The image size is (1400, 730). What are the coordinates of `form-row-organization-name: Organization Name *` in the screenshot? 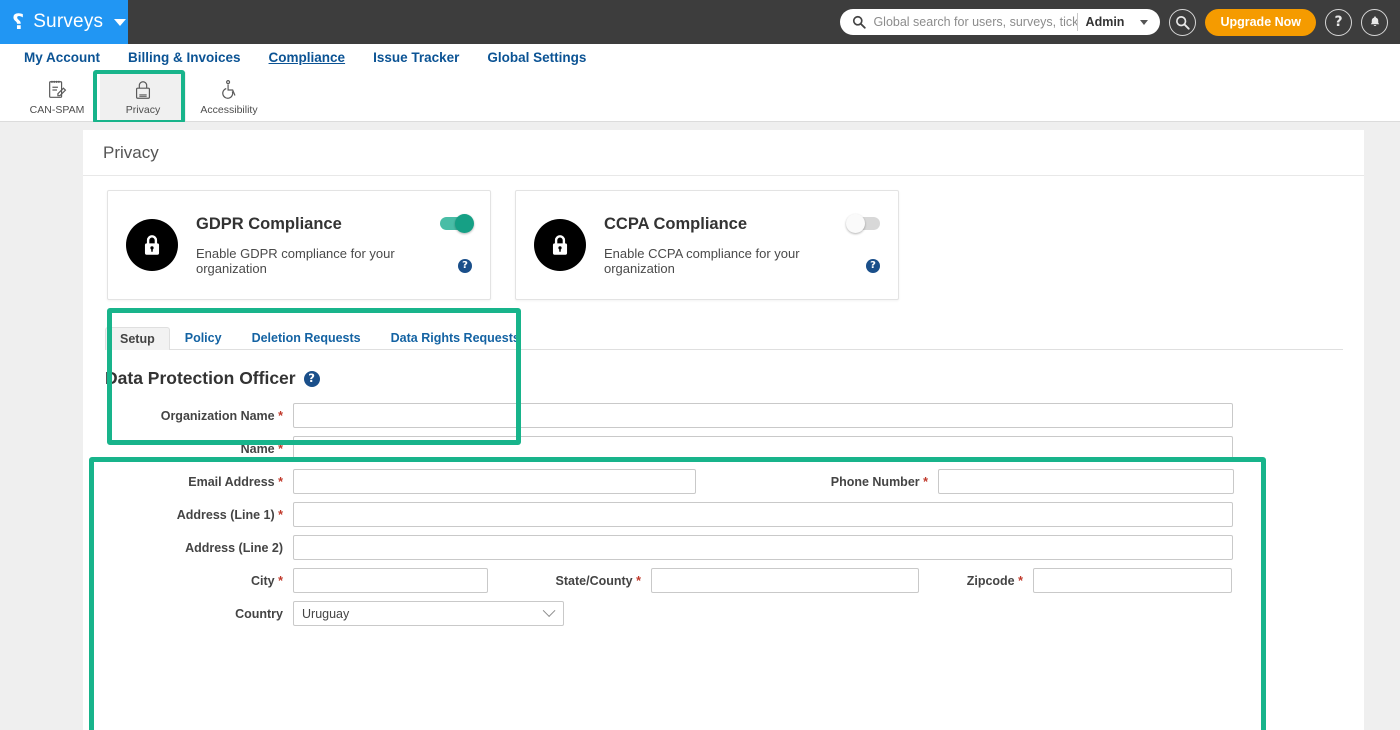 It's located at (734, 415).